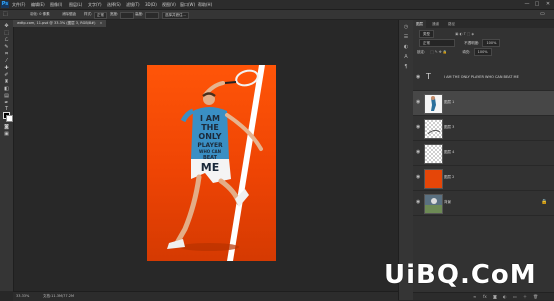 The height and width of the screenshot is (301, 554). I want to click on watermark: UiBQ.CoM, so click(460, 275).